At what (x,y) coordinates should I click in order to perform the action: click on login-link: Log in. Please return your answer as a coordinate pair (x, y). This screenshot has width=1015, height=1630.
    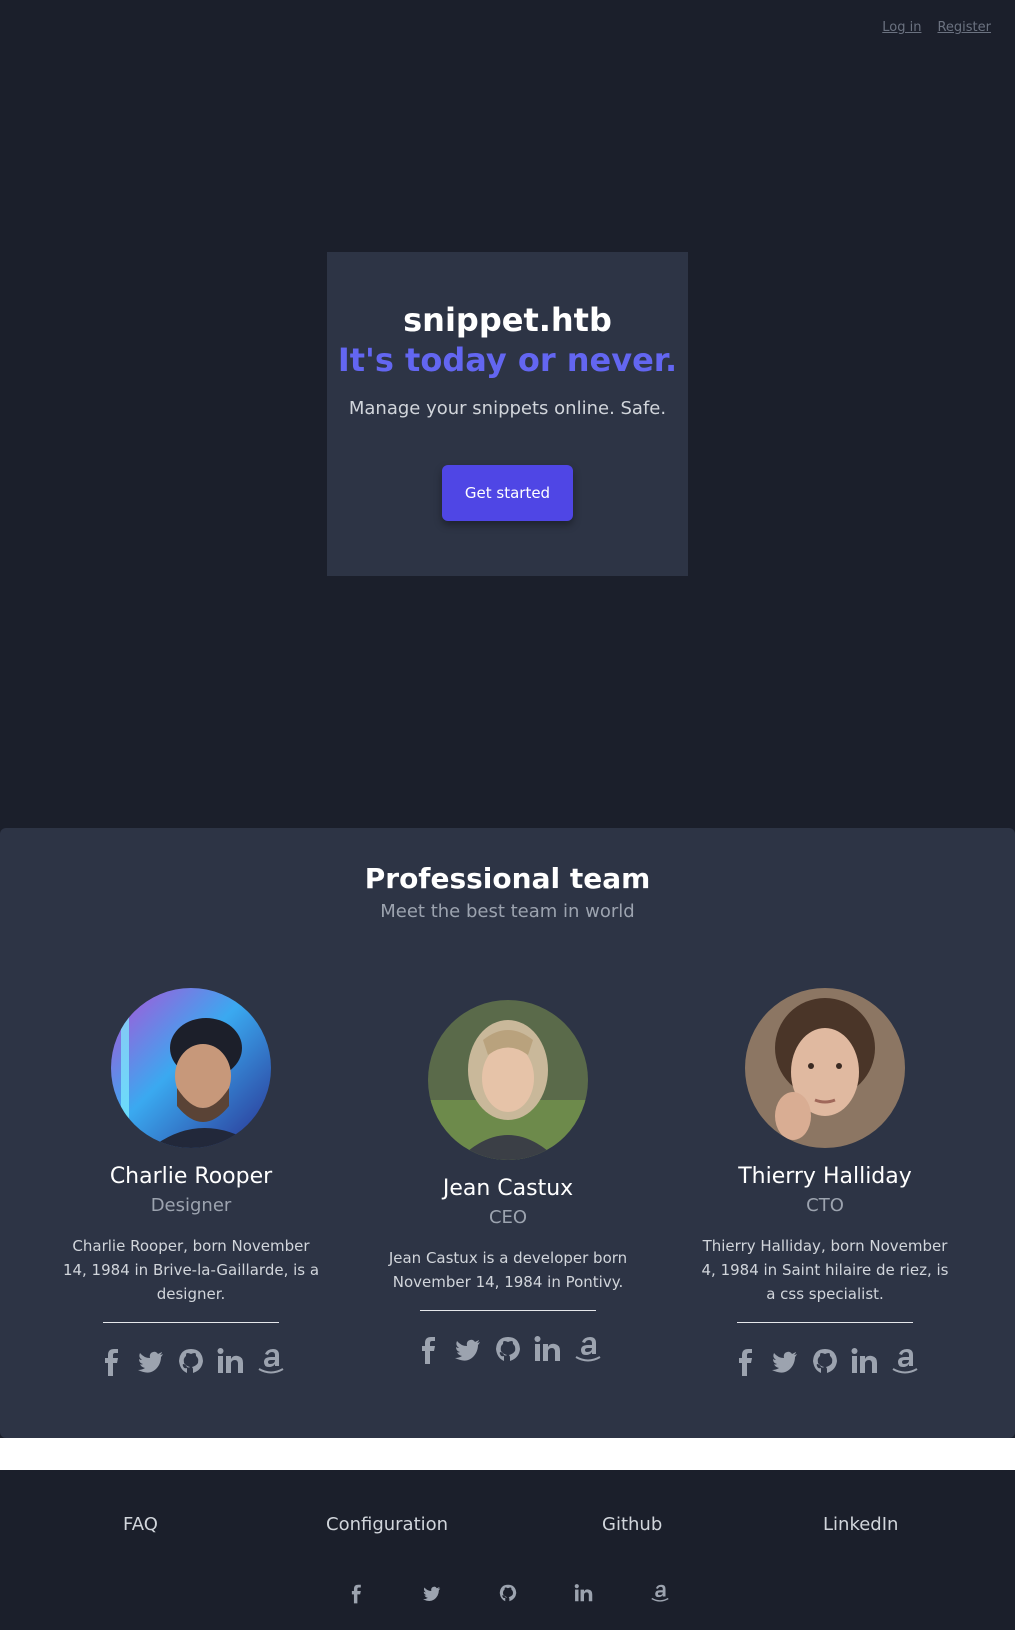
    Looking at the image, I should click on (901, 27).